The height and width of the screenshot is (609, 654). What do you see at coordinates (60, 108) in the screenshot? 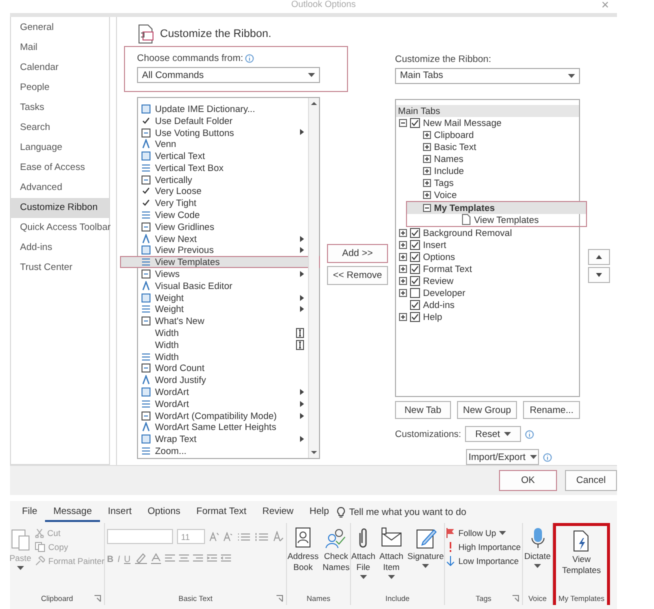
I see `sidebar-item: Tasks` at bounding box center [60, 108].